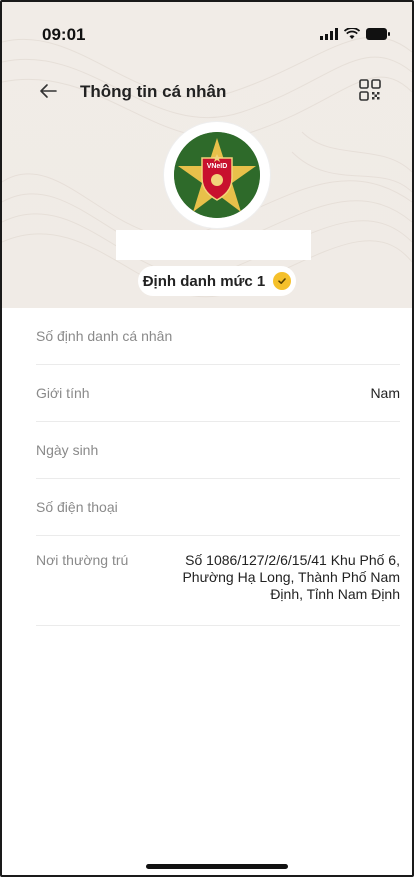 The height and width of the screenshot is (877, 414). I want to click on signal-icon, so click(329, 34).